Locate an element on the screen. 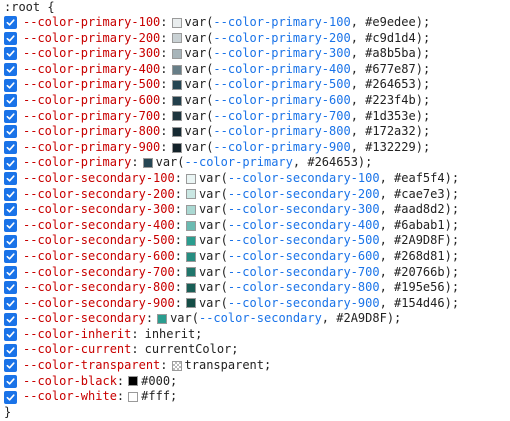 The width and height of the screenshot is (510, 421). fallback-value: , #c9d1d4); is located at coordinates (390, 39).